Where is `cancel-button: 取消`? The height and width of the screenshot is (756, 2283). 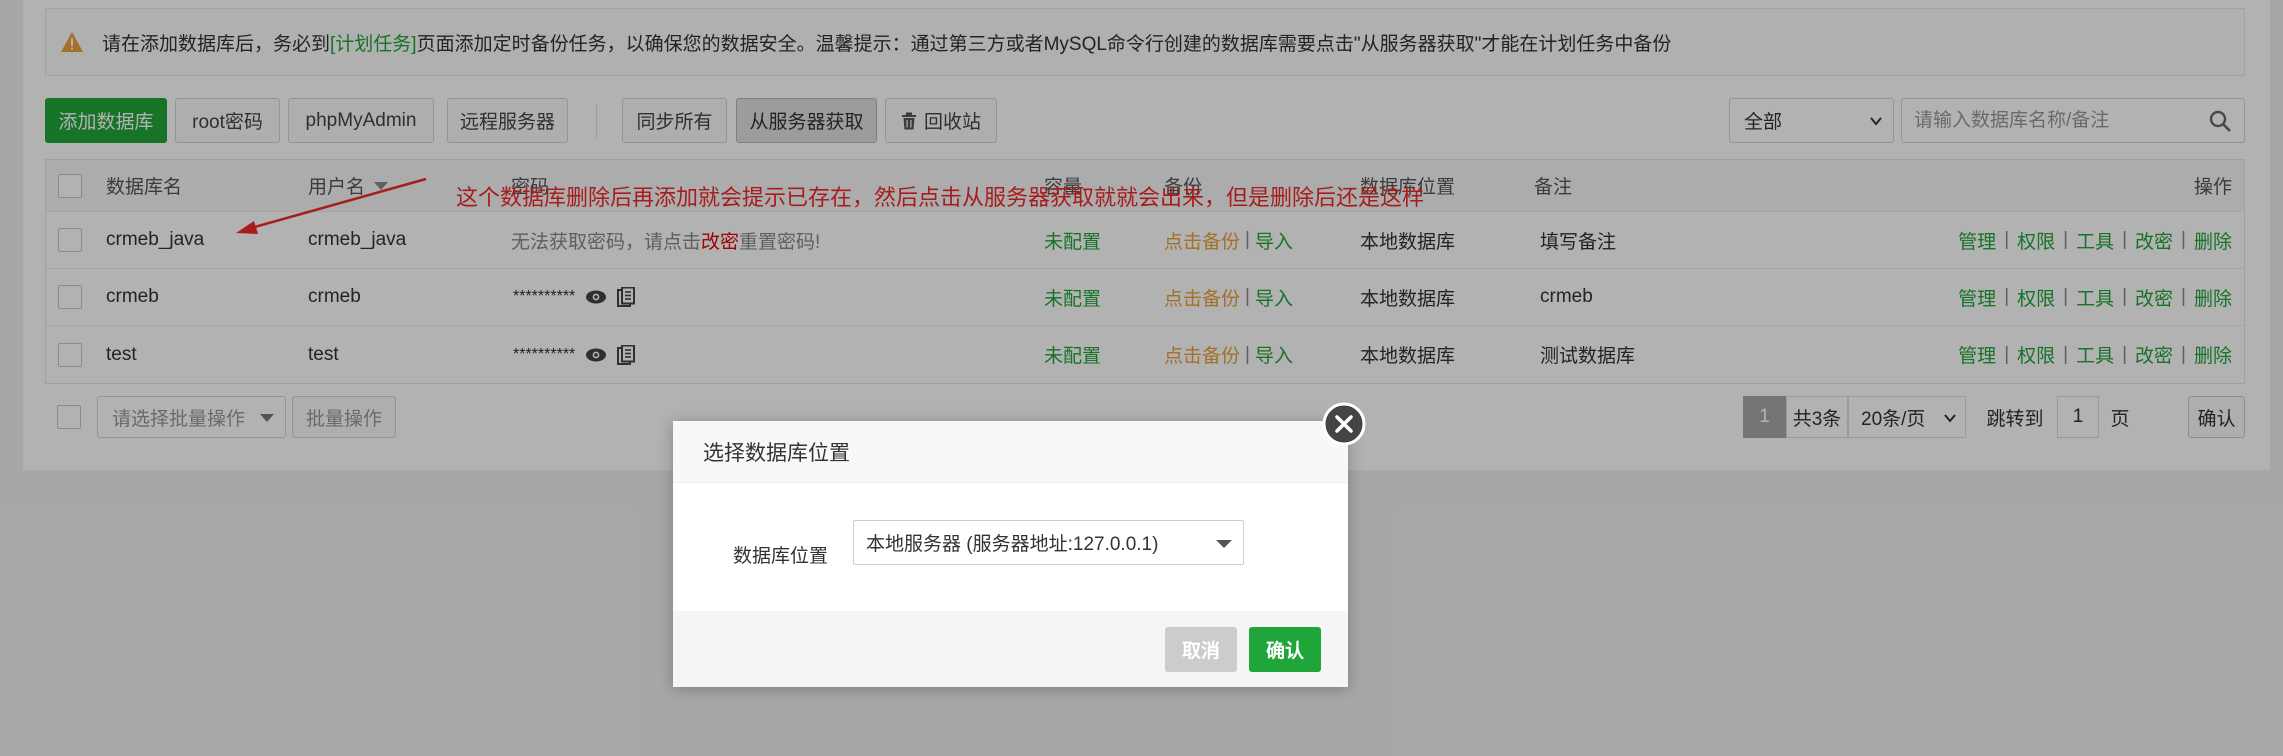 cancel-button: 取消 is located at coordinates (1201, 649).